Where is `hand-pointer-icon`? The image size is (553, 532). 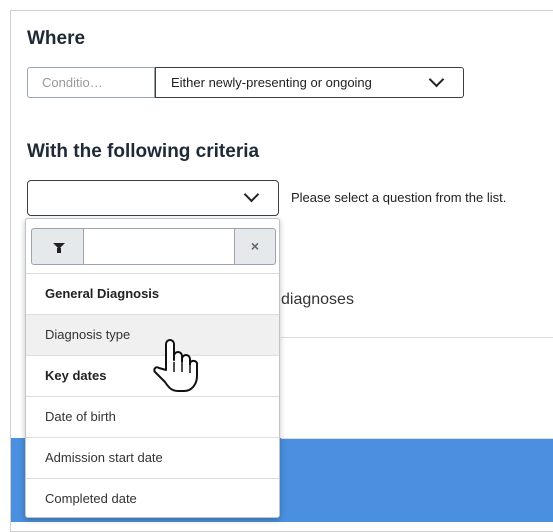
hand-pointer-icon is located at coordinates (175, 365).